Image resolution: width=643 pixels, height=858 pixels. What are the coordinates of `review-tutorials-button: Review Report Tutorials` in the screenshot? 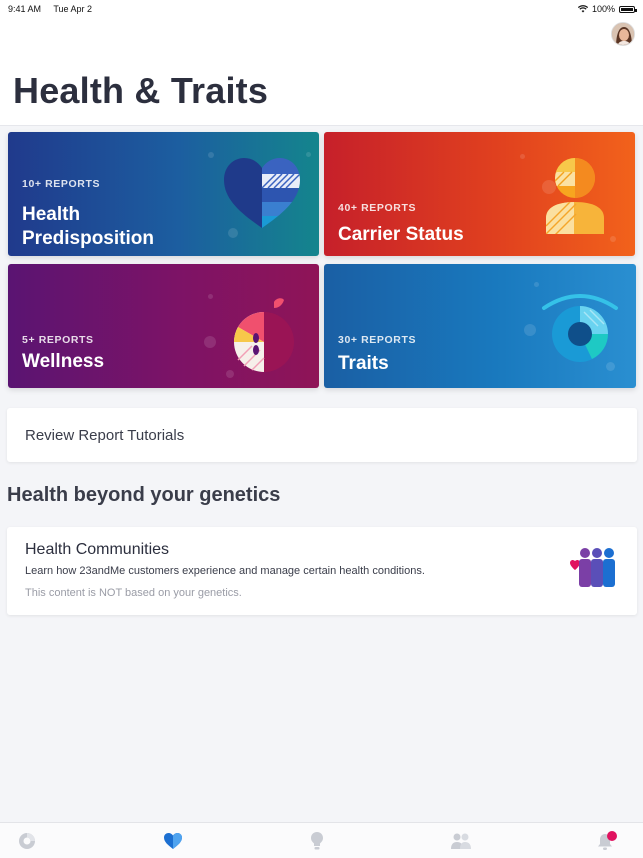 It's located at (322, 435).